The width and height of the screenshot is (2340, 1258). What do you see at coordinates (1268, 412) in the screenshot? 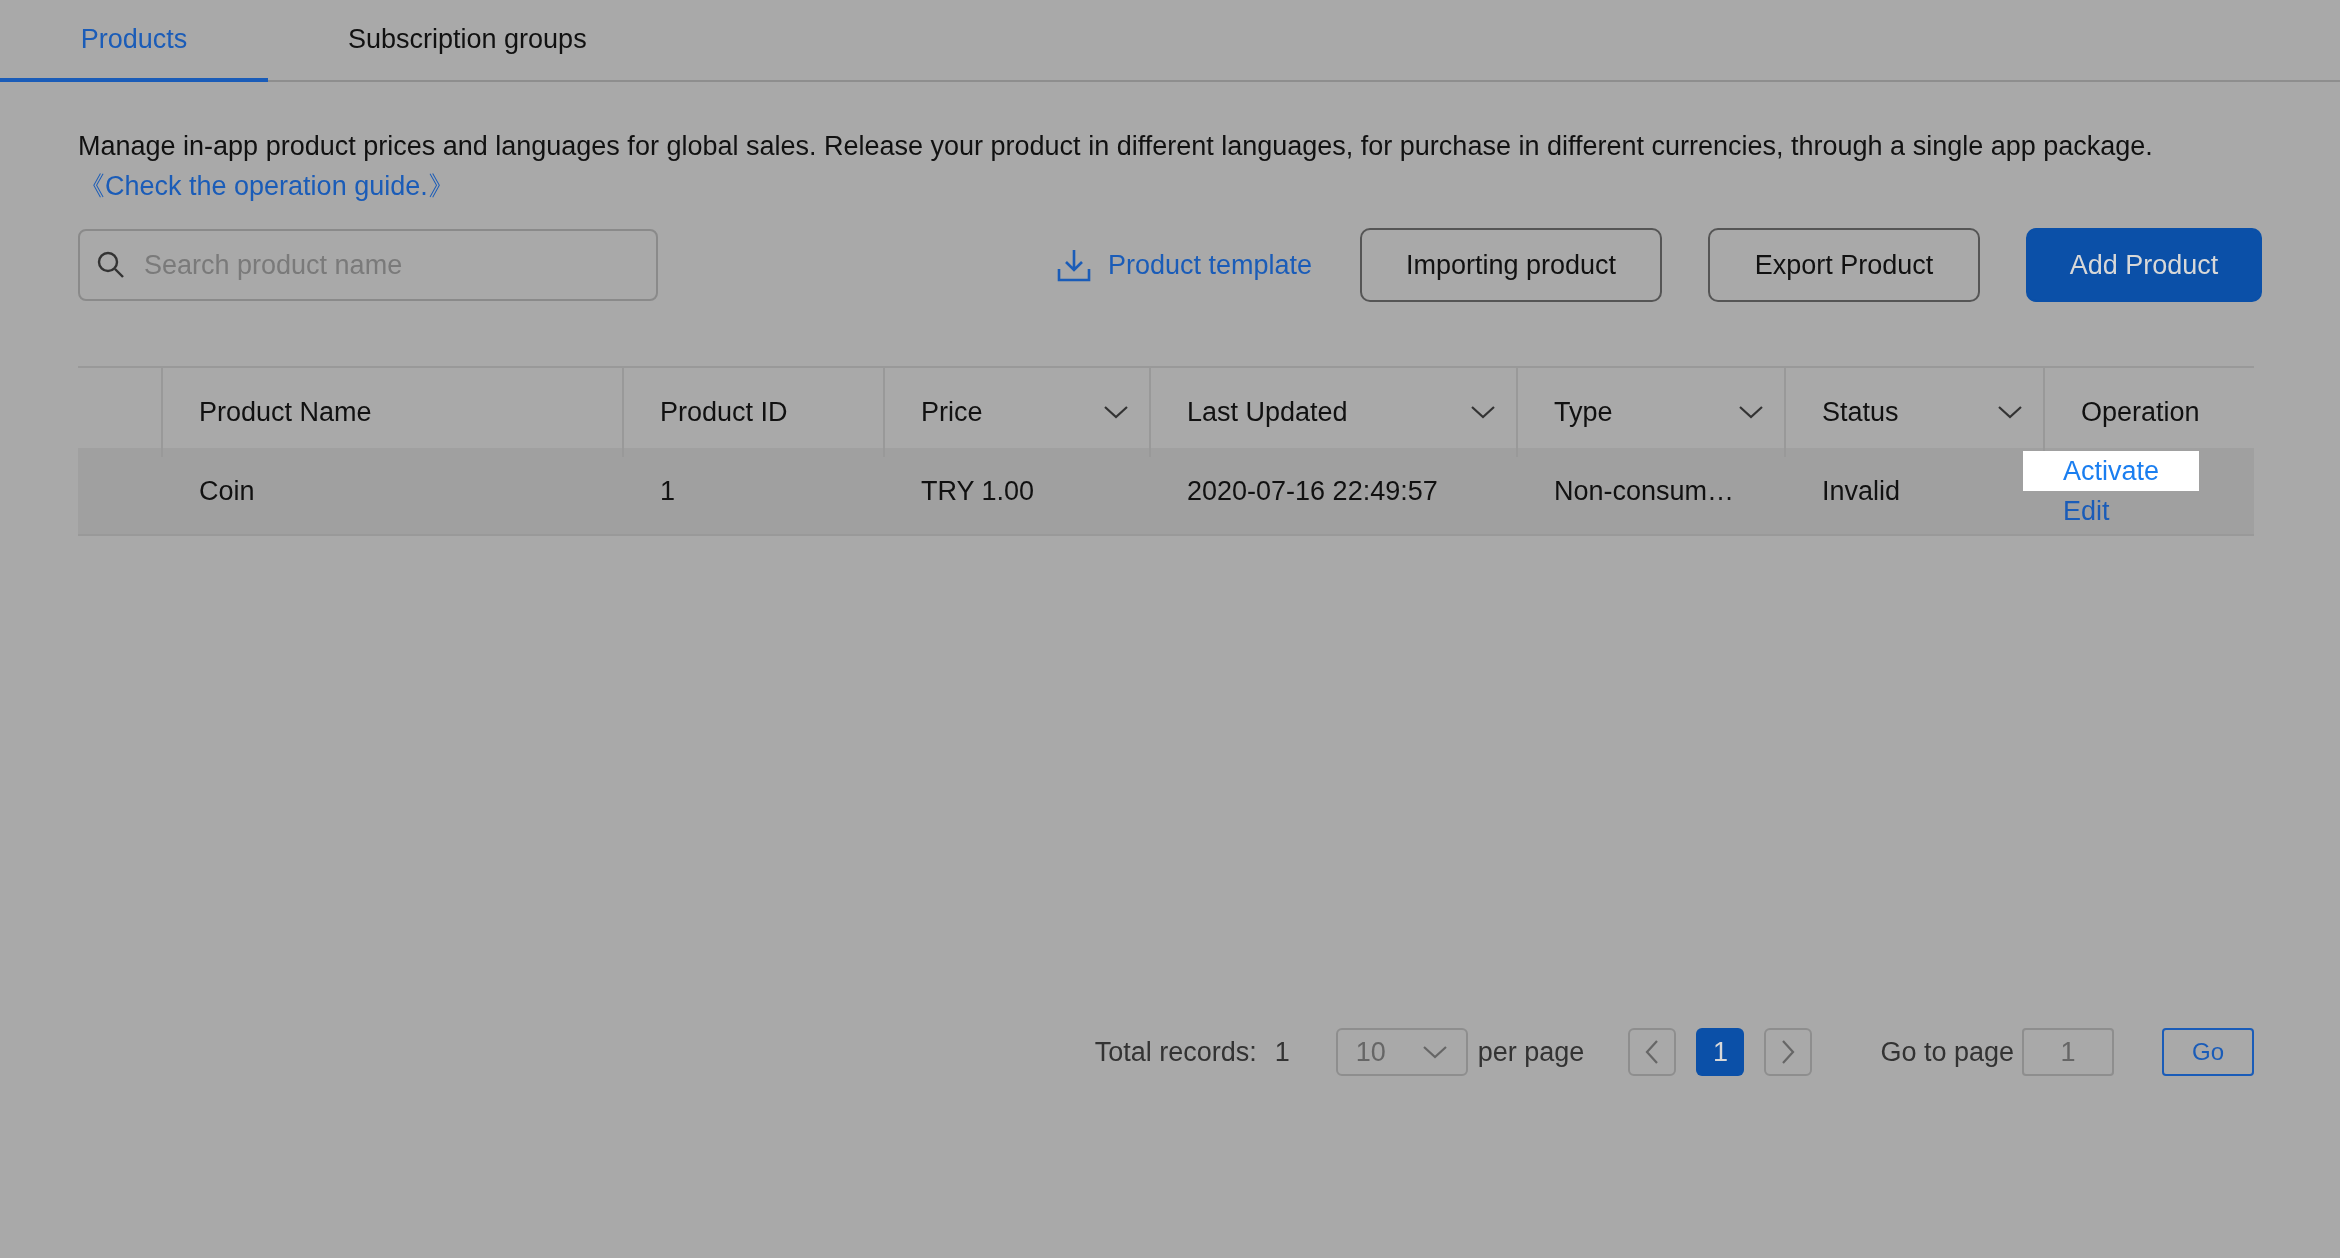
I see `column-header: Last Updated` at bounding box center [1268, 412].